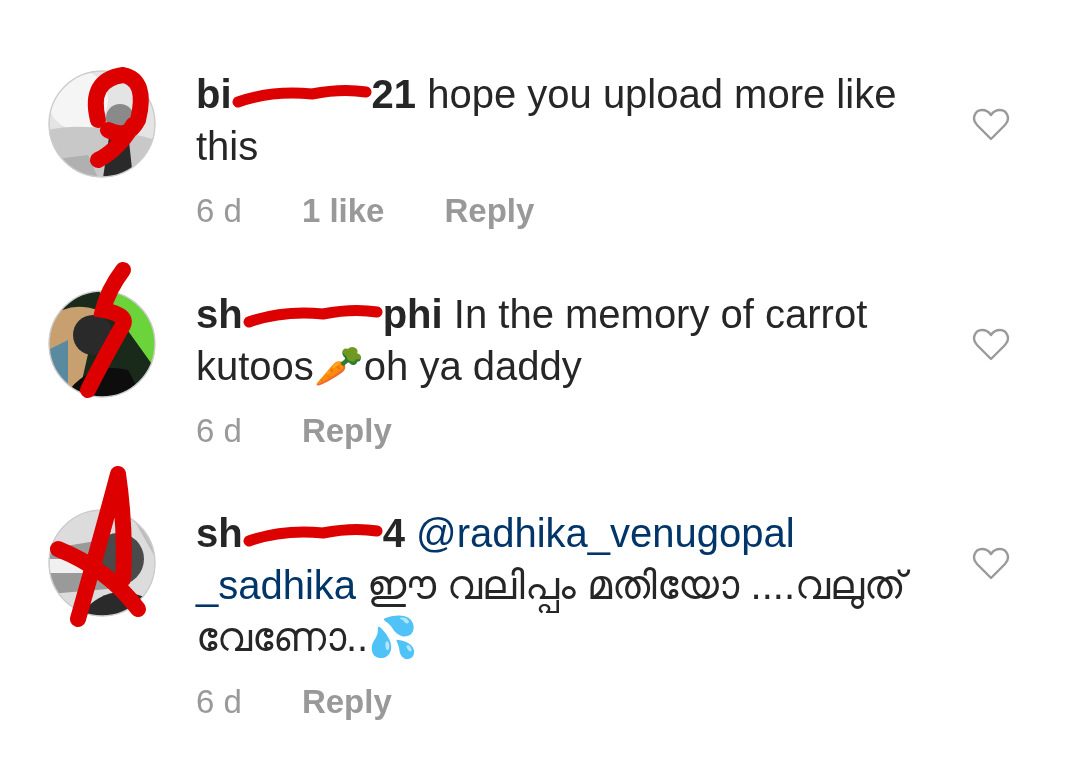 This screenshot has height=777, width=1080. What do you see at coordinates (412, 313) in the screenshot?
I see `username-fragment: phi` at bounding box center [412, 313].